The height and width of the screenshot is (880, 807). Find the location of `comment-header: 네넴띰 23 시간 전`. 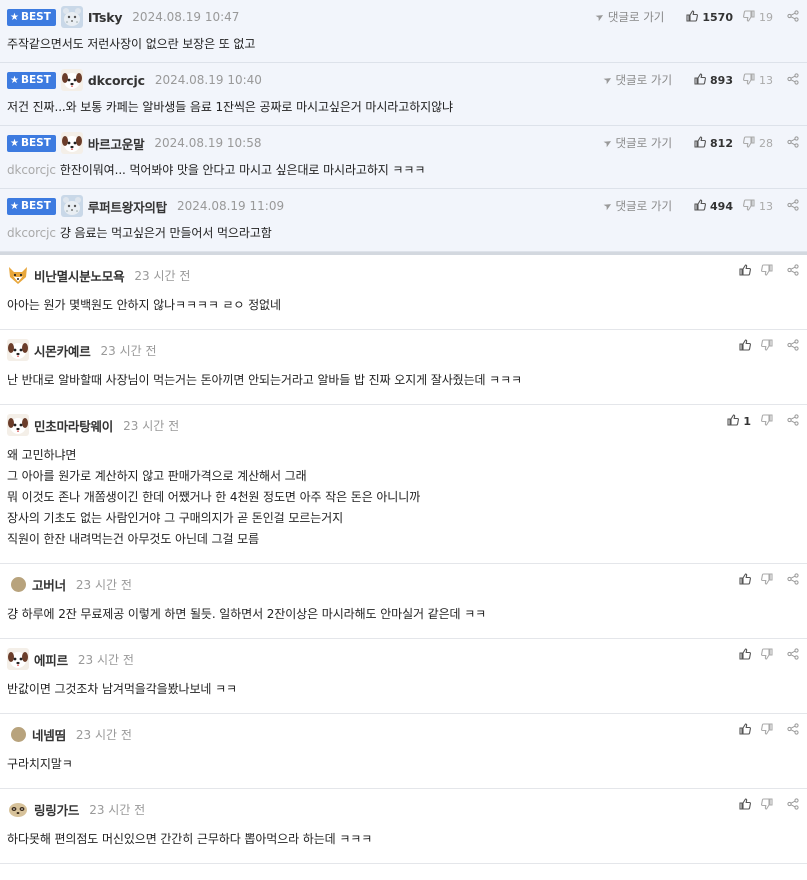

comment-header: 네넴띰 23 시간 전 is located at coordinates (407, 734).